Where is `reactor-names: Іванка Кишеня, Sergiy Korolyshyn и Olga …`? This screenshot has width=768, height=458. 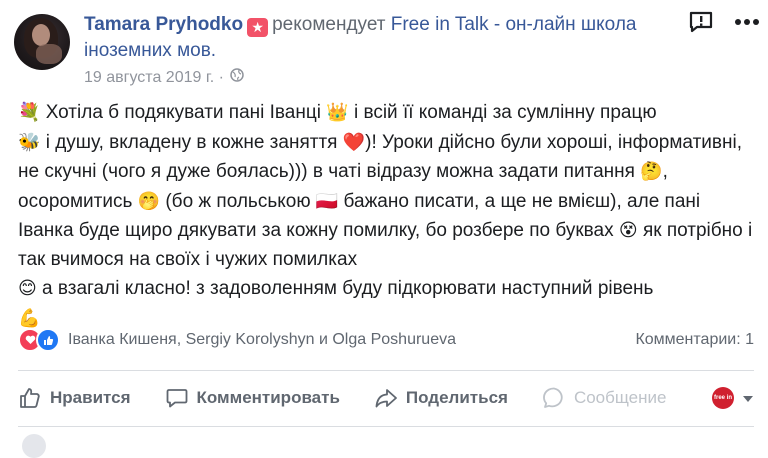
reactor-names: Іванка Кишеня, Sergiy Korolyshyn и Olga … is located at coordinates (351, 340).